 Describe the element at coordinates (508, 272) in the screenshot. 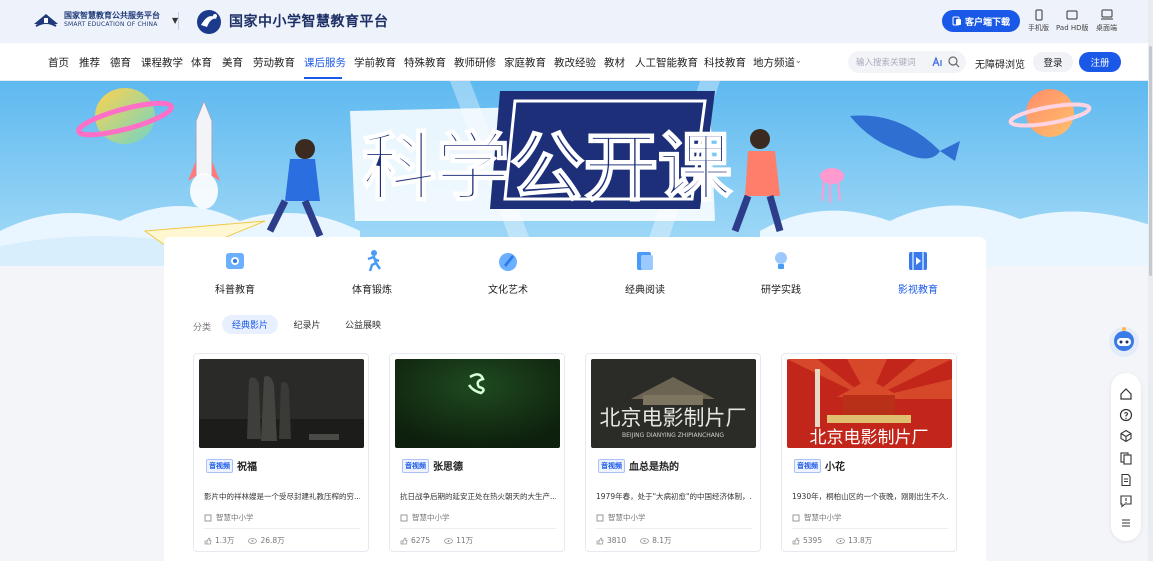

I see `category-culture-art: 文化艺术` at that location.